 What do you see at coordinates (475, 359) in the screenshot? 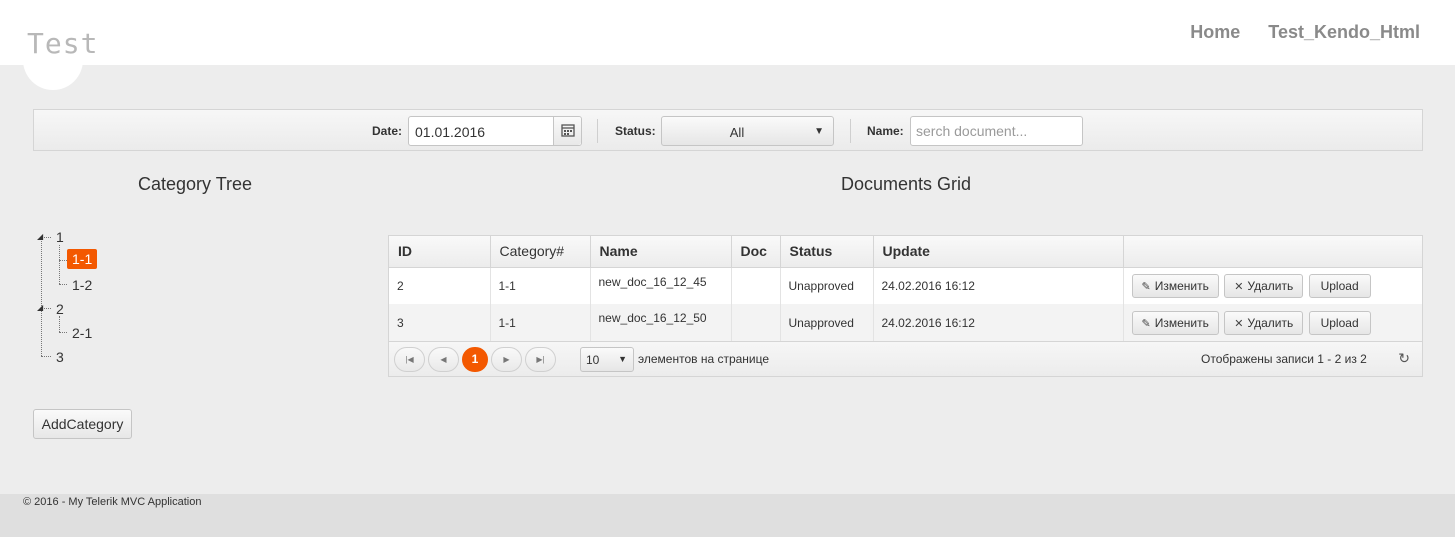
I see `current-page-button: 1` at bounding box center [475, 359].